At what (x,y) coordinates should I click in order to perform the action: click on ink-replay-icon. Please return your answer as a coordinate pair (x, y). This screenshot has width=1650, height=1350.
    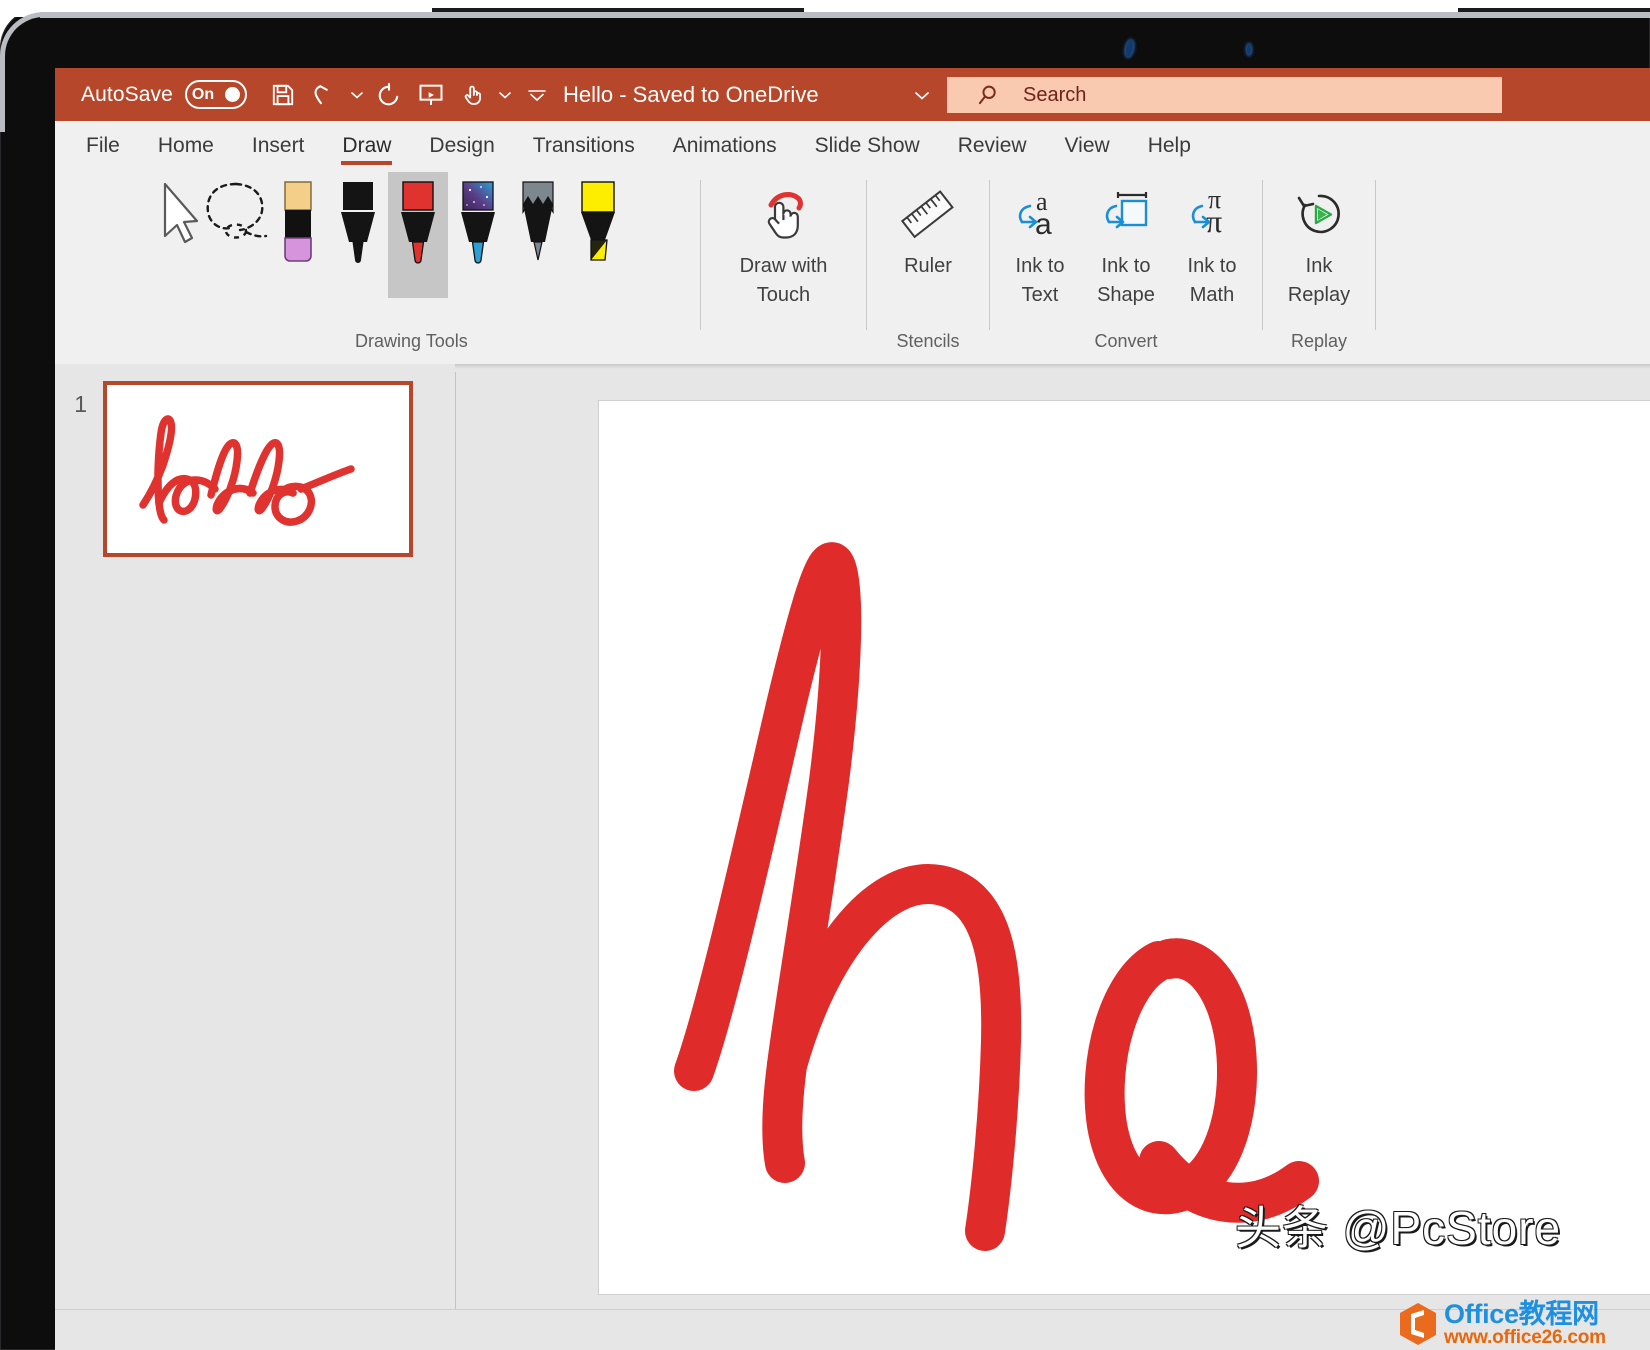
    Looking at the image, I should click on (1319, 215).